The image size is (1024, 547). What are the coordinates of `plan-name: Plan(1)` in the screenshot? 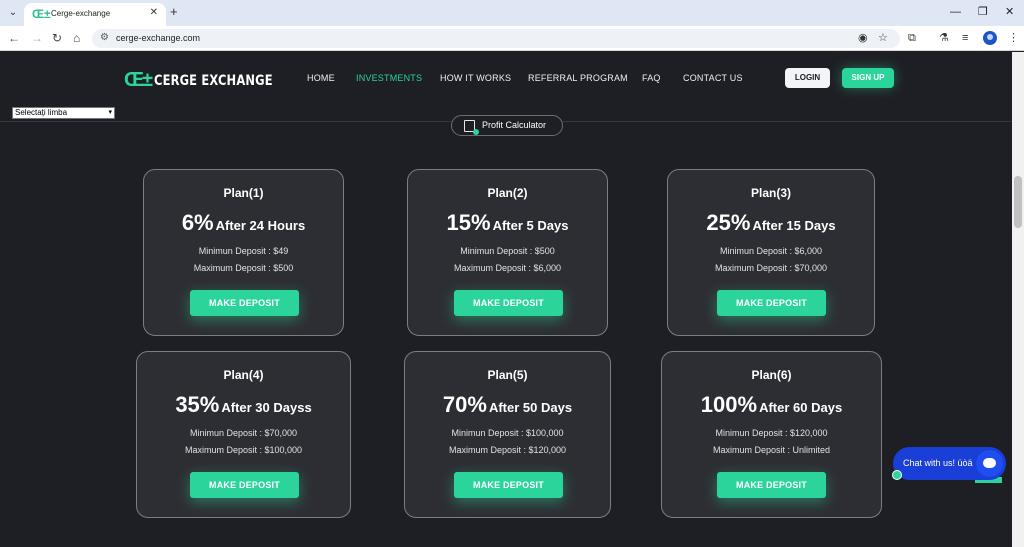 It's located at (243, 193).